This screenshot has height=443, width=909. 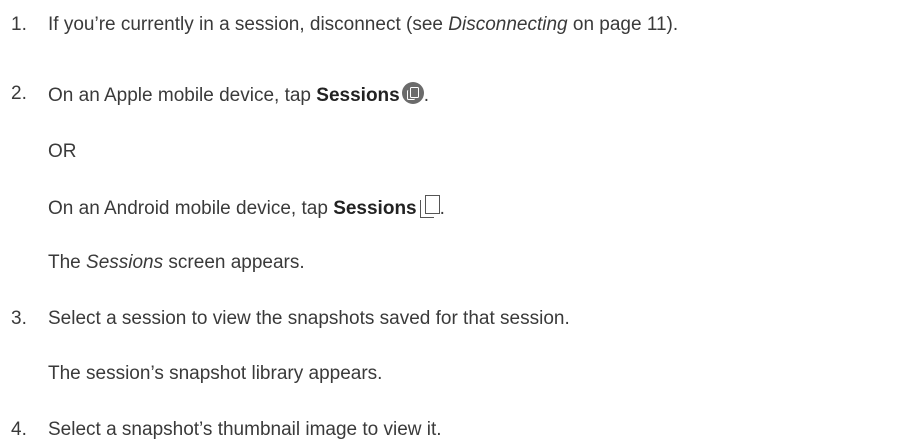 I want to click on step-1-number: 1., so click(x=19, y=24).